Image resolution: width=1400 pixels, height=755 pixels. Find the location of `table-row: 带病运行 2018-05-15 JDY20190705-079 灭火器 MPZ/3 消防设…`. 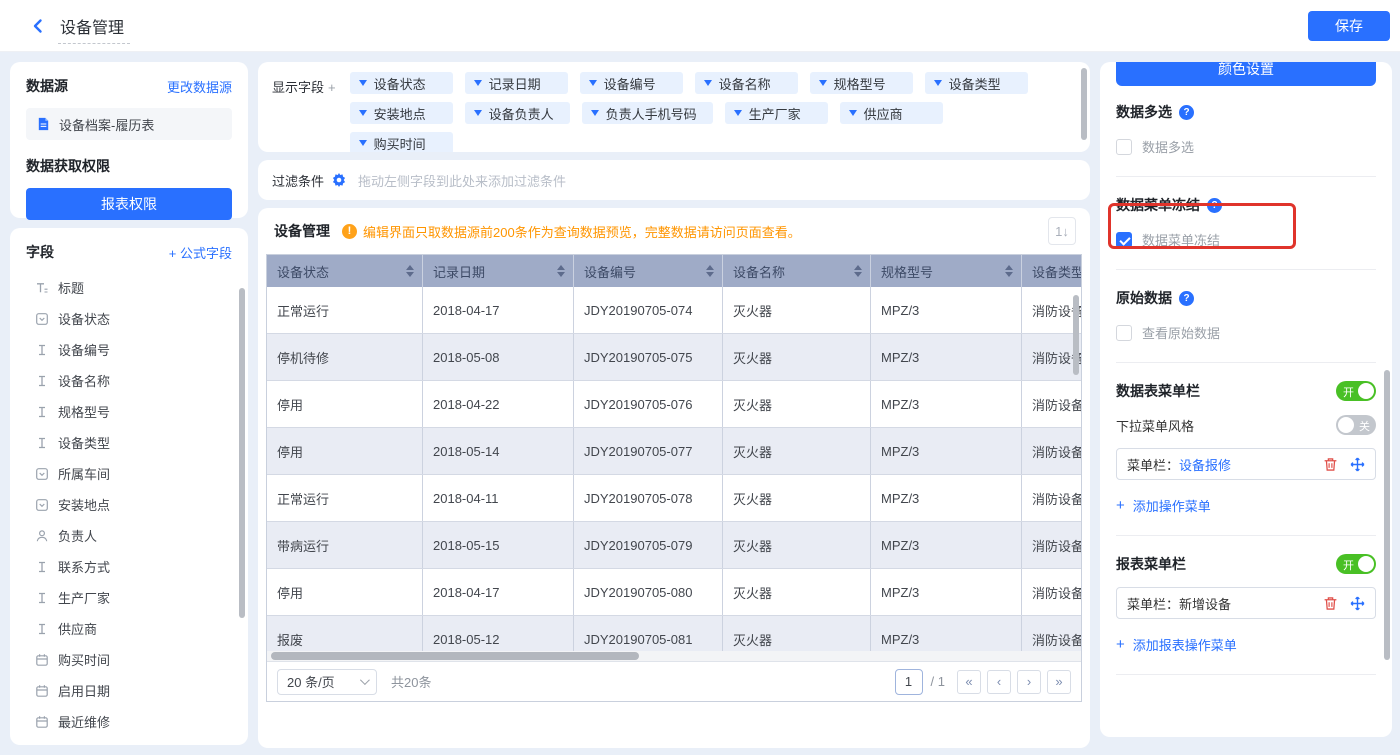

table-row: 带病运行 2018-05-15 JDY20190705-079 灭火器 MPZ/3 消防设… is located at coordinates (674, 545).